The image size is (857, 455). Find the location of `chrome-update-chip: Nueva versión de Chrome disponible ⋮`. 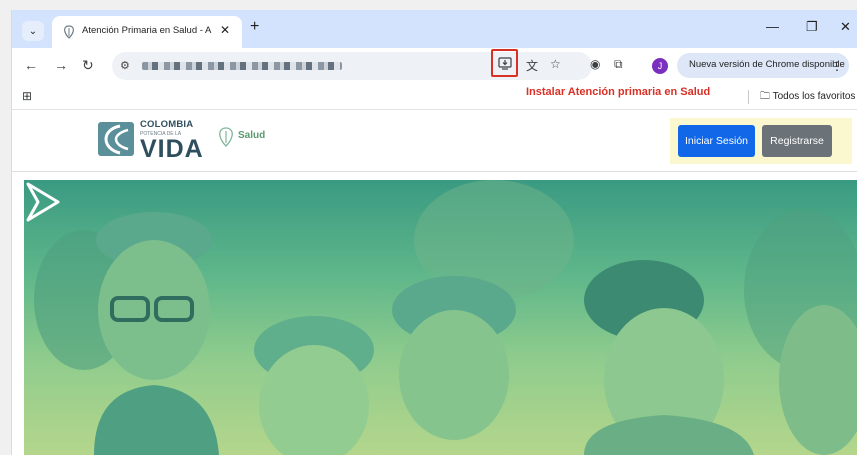

chrome-update-chip: Nueva versión de Chrome disponible ⋮ is located at coordinates (763, 65).